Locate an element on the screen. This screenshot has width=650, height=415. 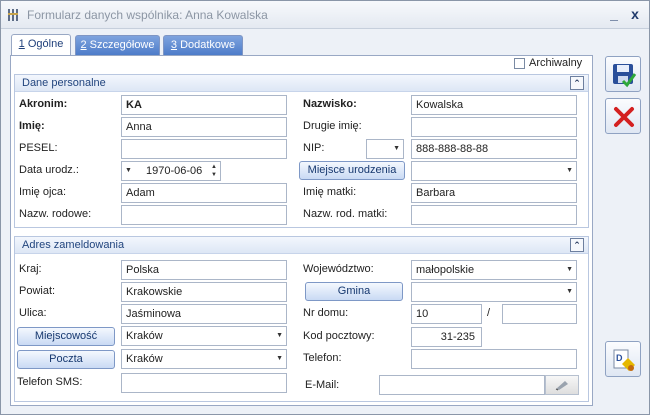
personal-group-header: Dane personalne ⌃ is located at coordinates (301, 83).